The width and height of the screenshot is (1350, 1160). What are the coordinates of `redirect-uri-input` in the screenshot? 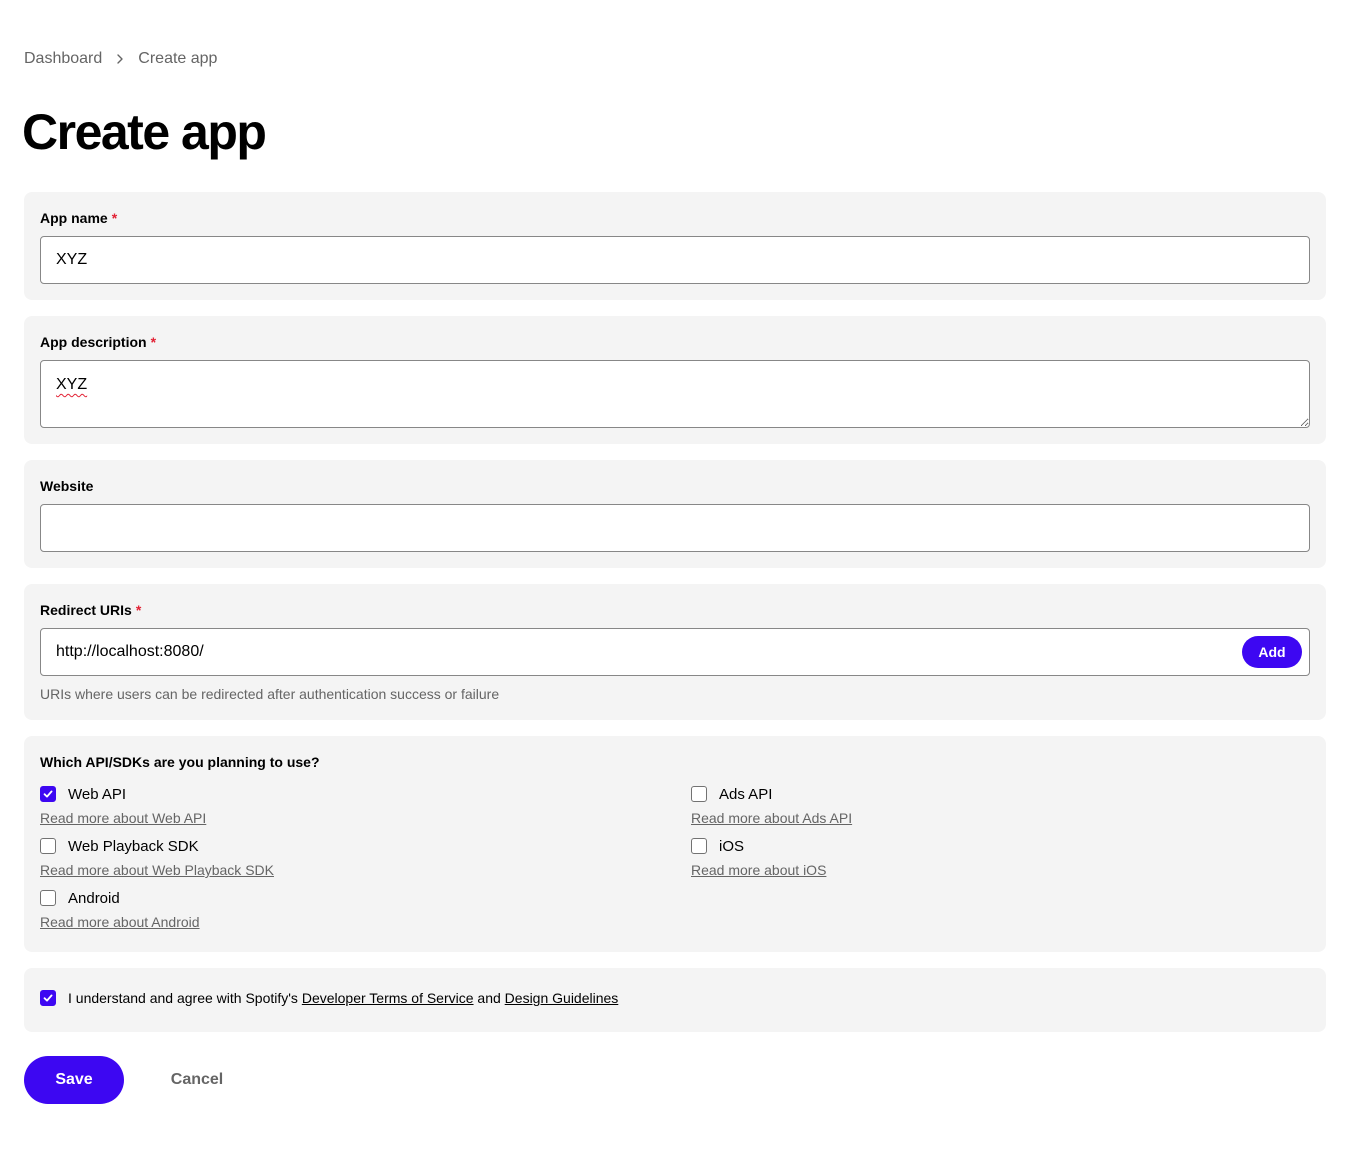 It's located at (675, 652).